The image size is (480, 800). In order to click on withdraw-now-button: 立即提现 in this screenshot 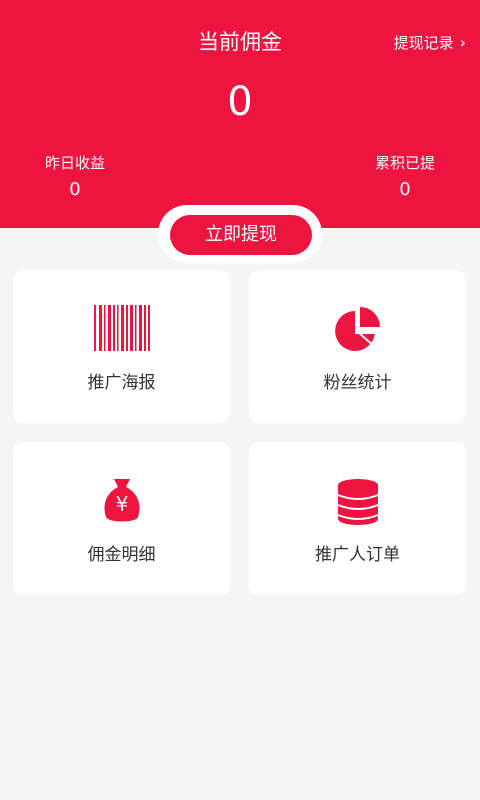, I will do `click(241, 235)`.